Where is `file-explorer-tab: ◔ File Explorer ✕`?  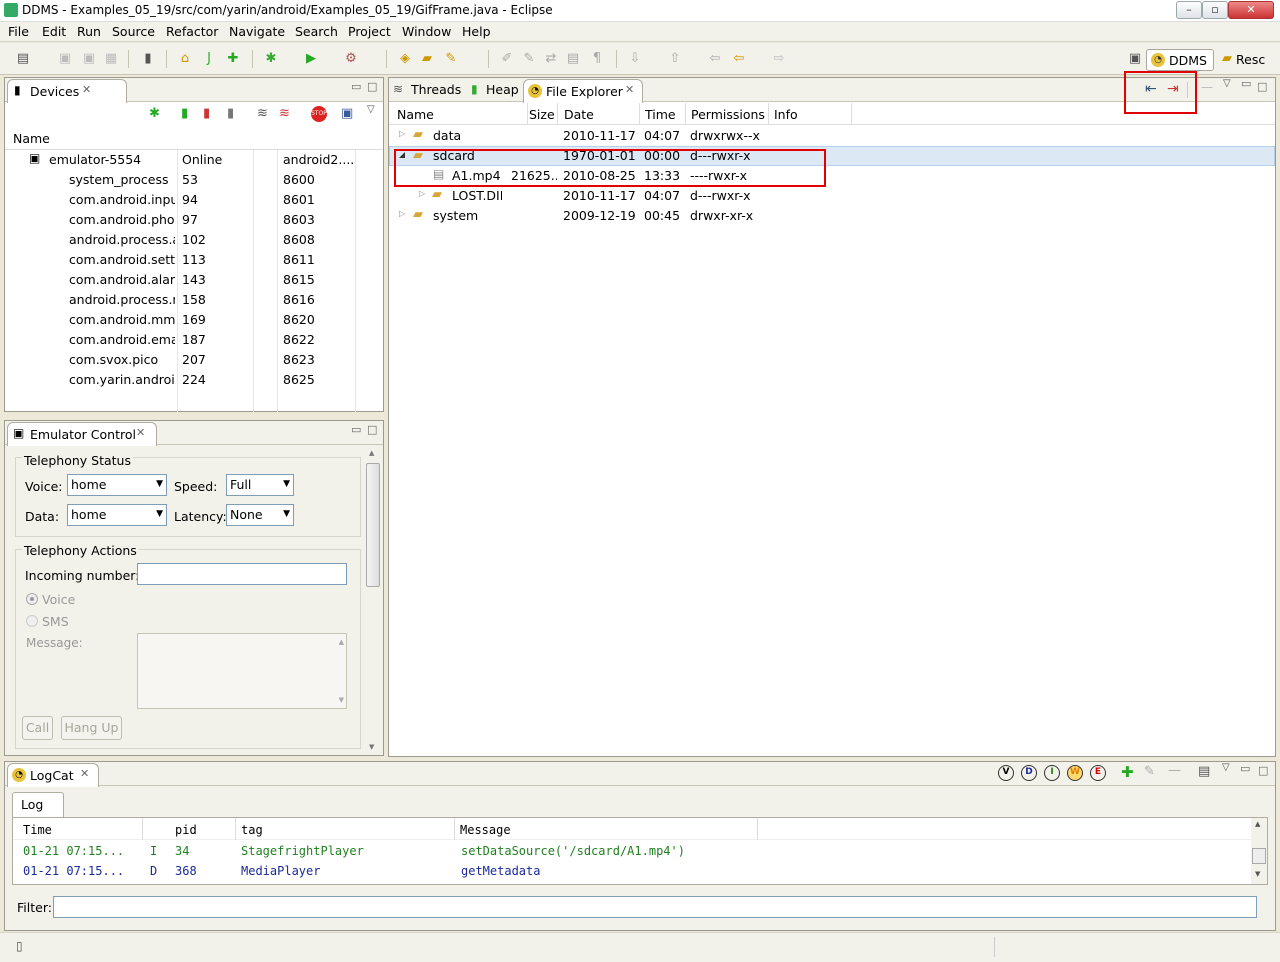
file-explorer-tab: ◔ File Explorer ✕ is located at coordinates (583, 91).